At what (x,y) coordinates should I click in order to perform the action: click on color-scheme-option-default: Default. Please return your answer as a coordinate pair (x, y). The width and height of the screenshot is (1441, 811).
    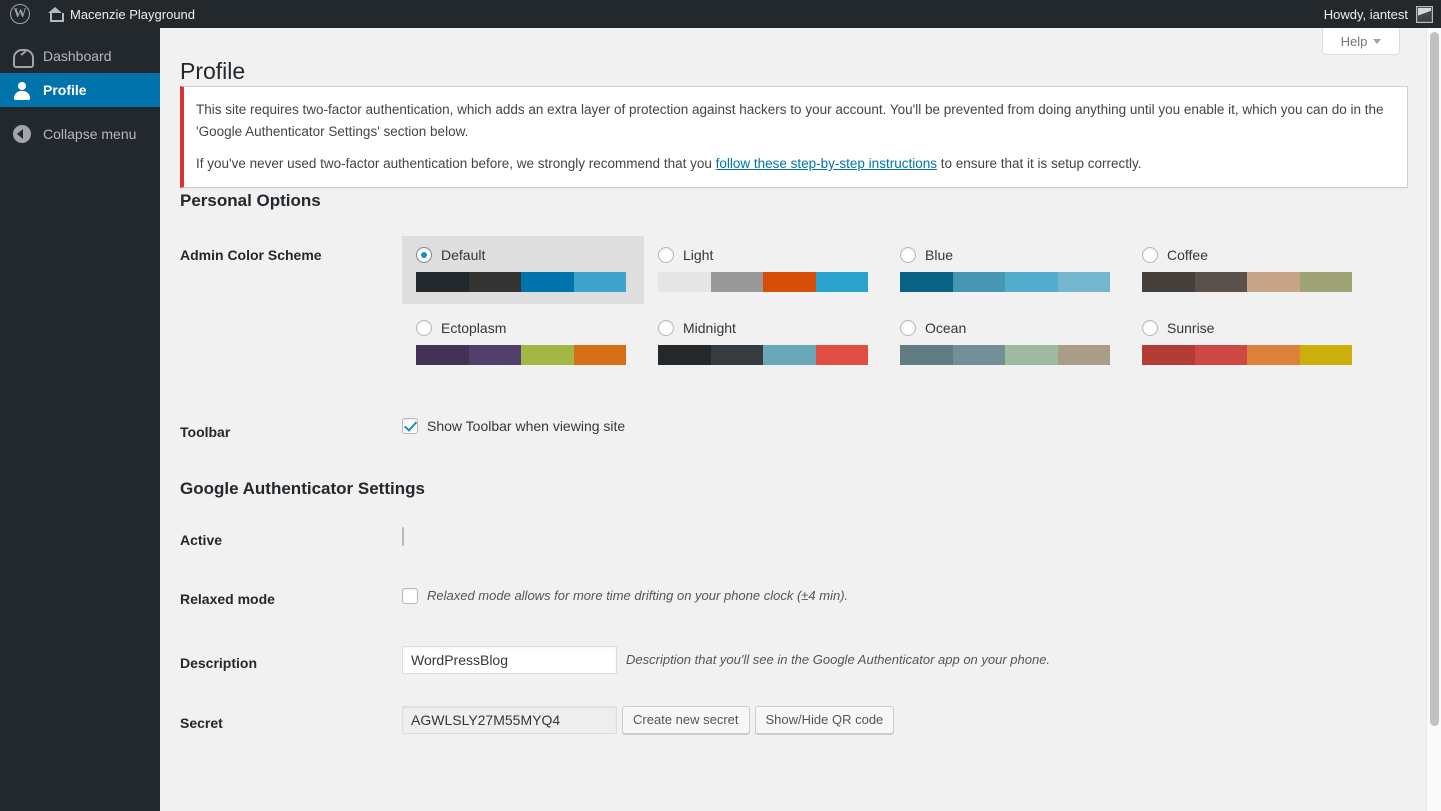
    Looking at the image, I should click on (523, 270).